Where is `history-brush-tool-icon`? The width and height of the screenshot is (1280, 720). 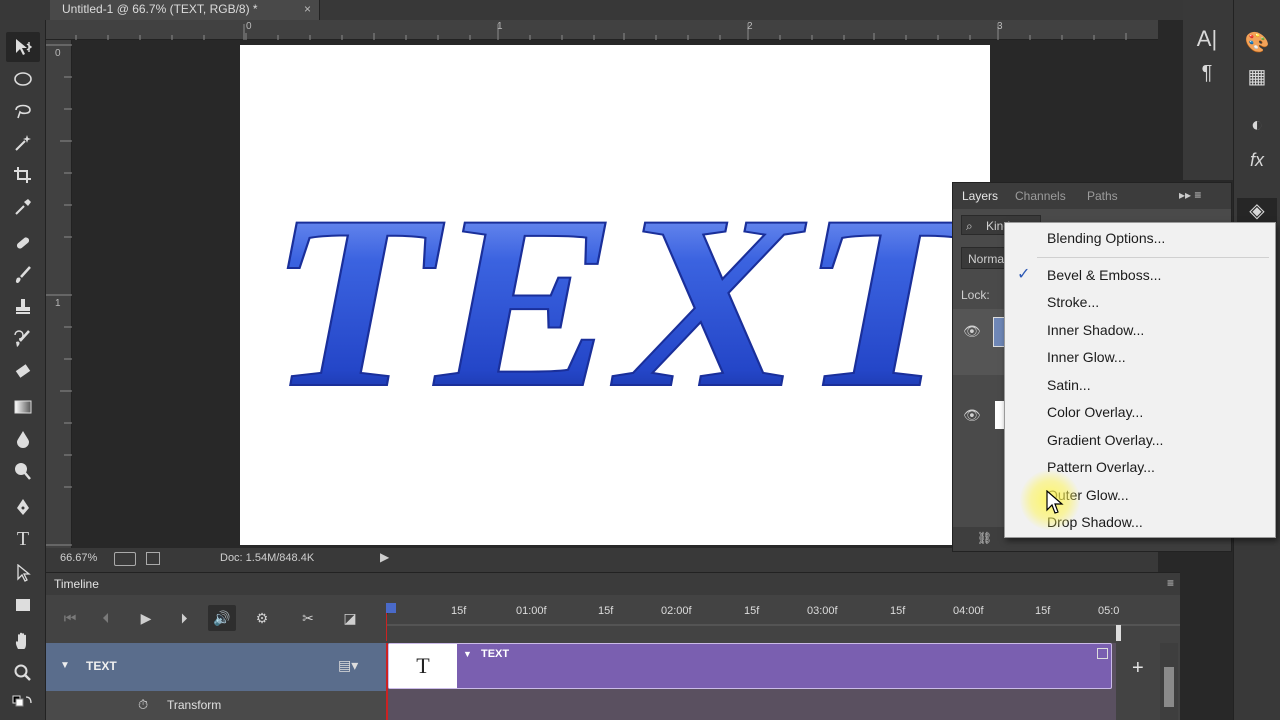
history-brush-tool-icon is located at coordinates (23, 339).